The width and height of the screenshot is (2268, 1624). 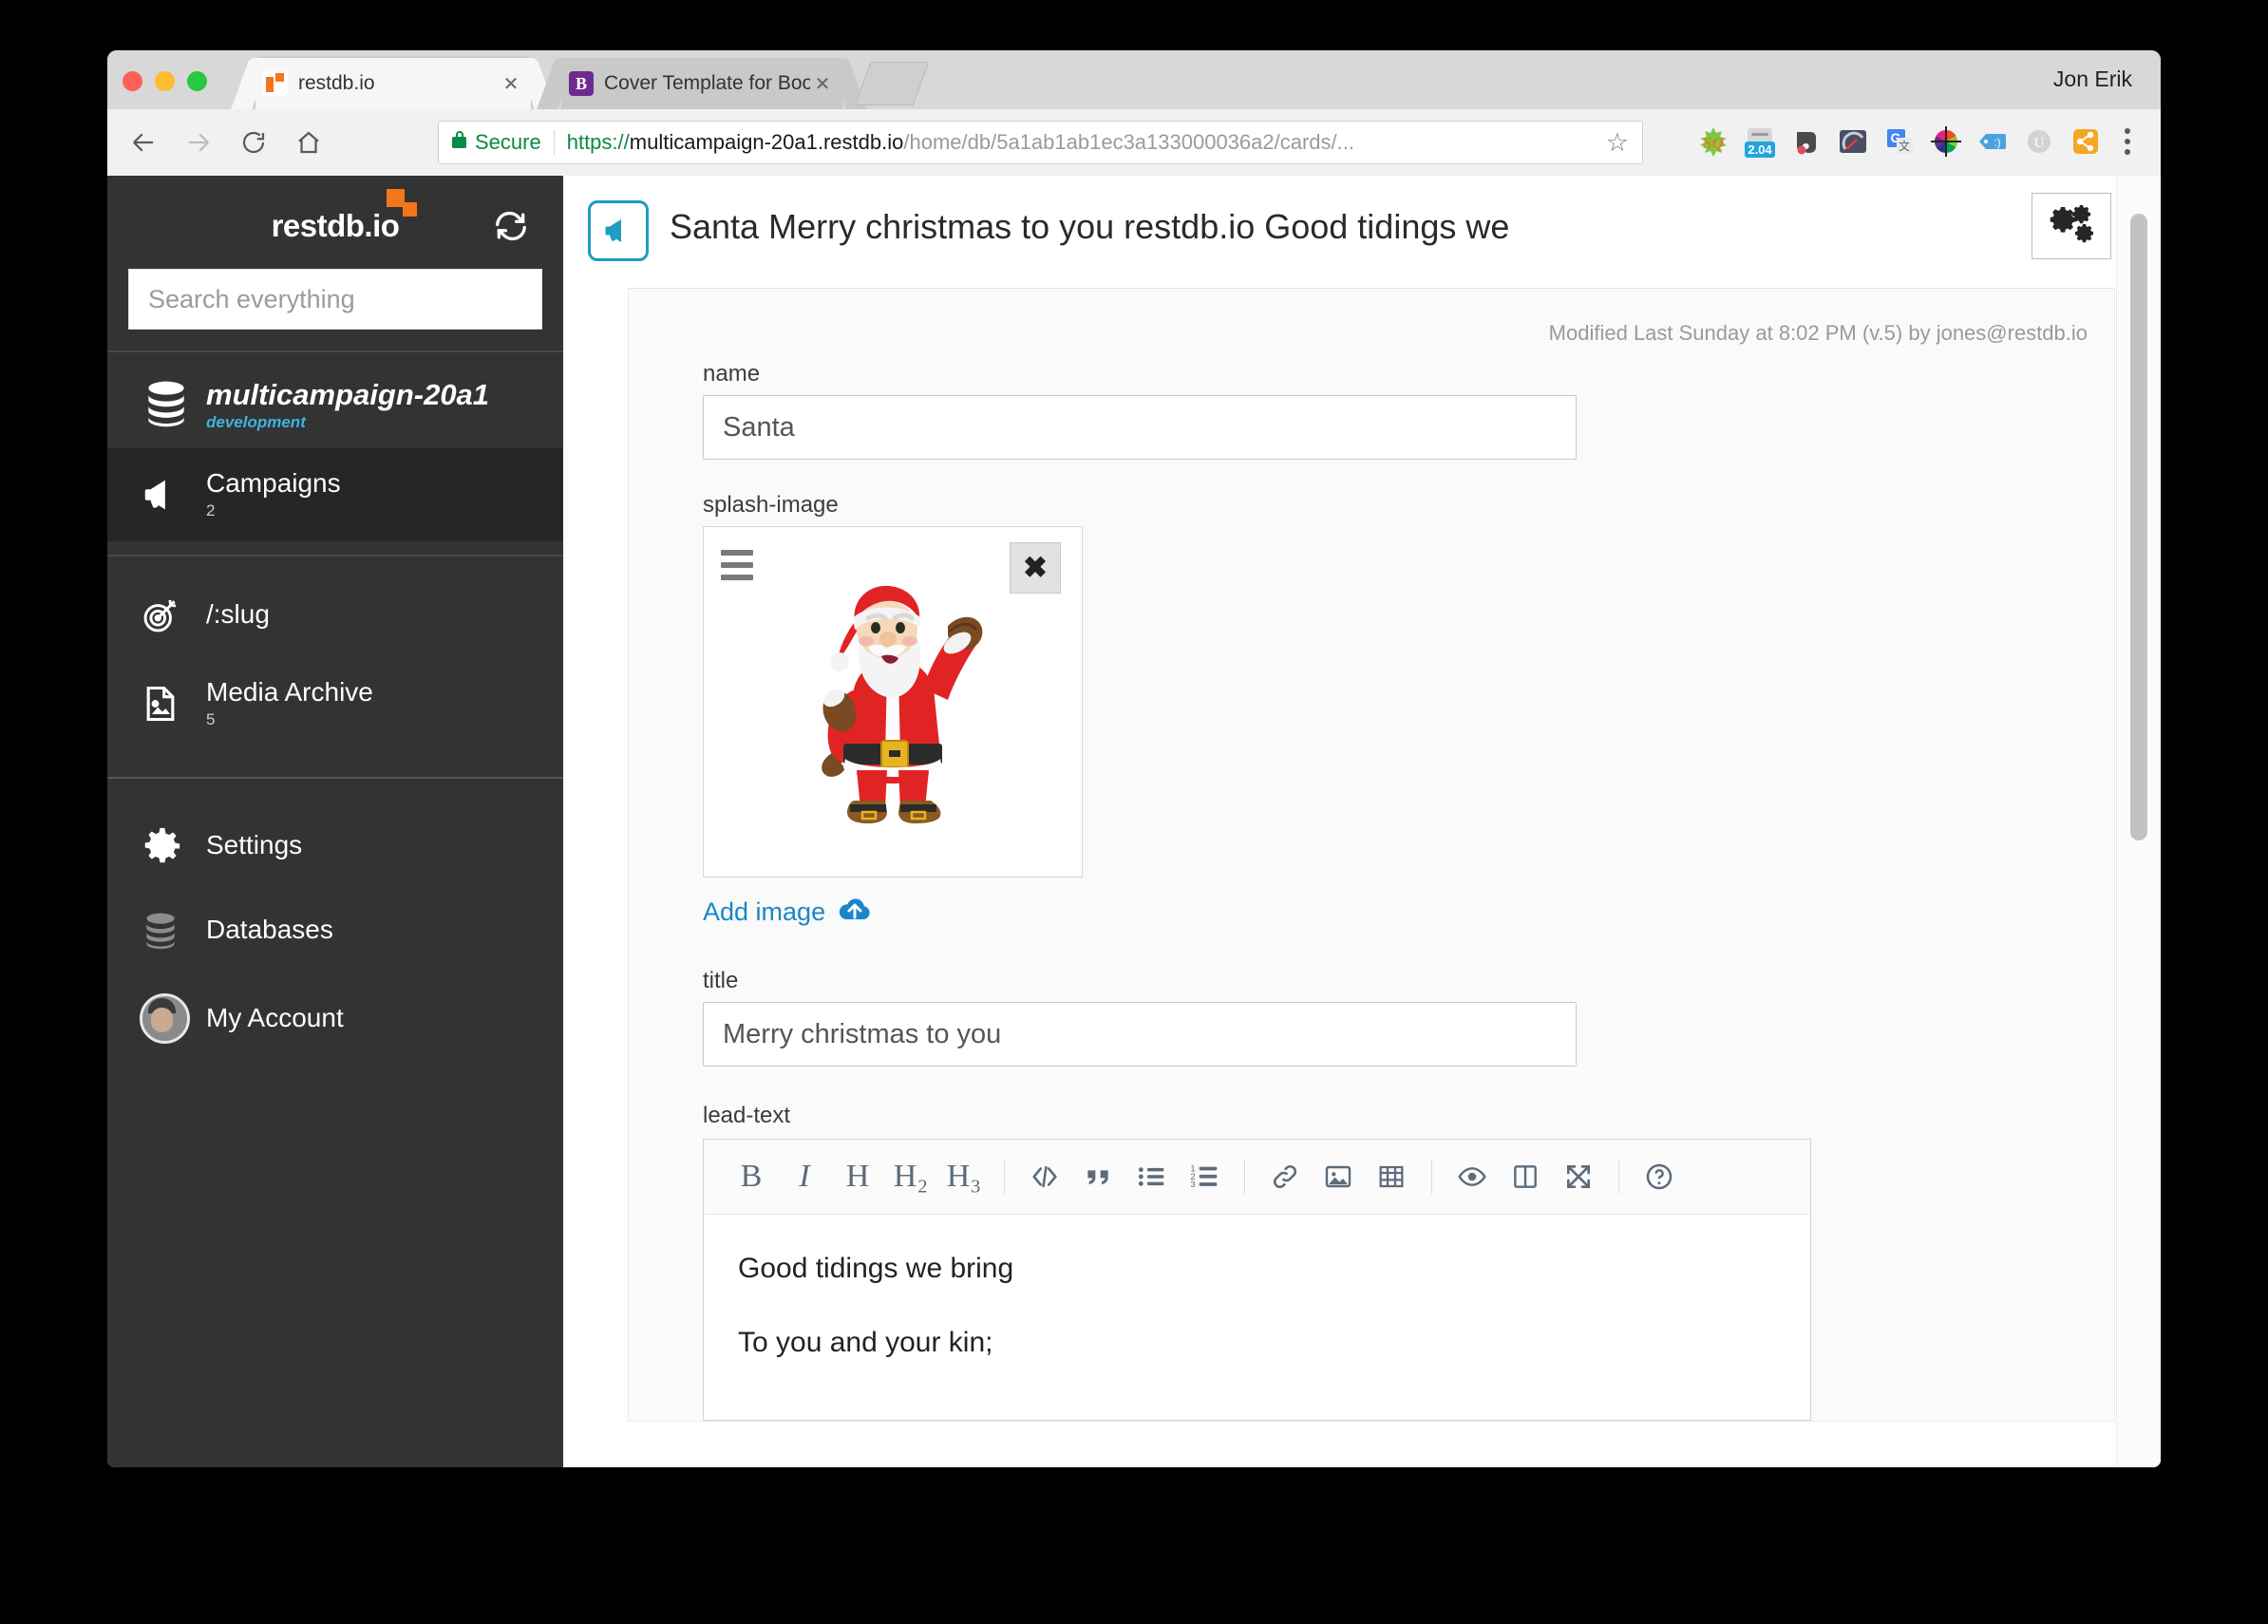 I want to click on badge-204-icon: 2.04, so click(x=1760, y=141).